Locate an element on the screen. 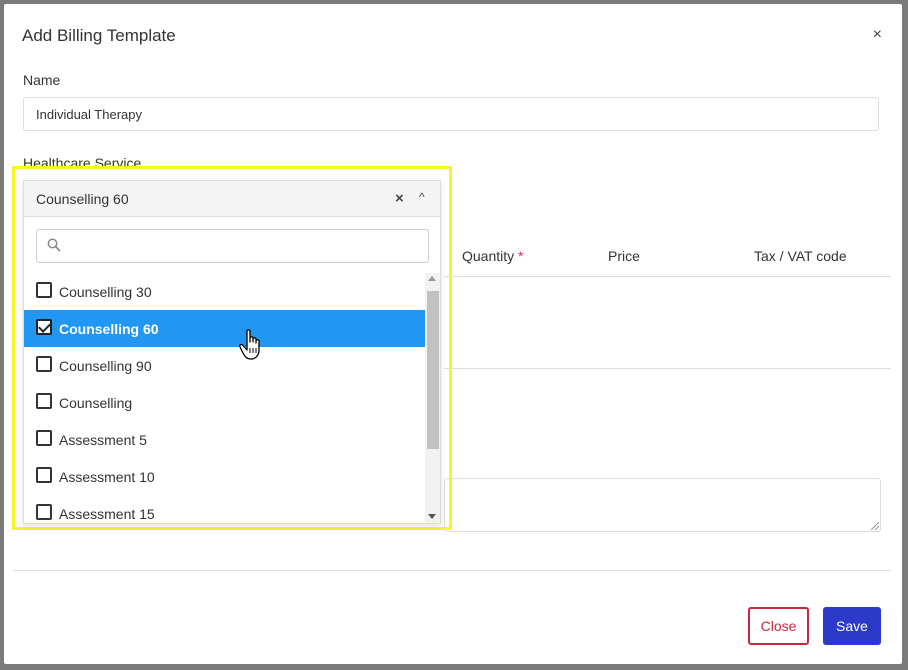 The image size is (908, 670). chevron-up-icon: ^ is located at coordinates (422, 197).